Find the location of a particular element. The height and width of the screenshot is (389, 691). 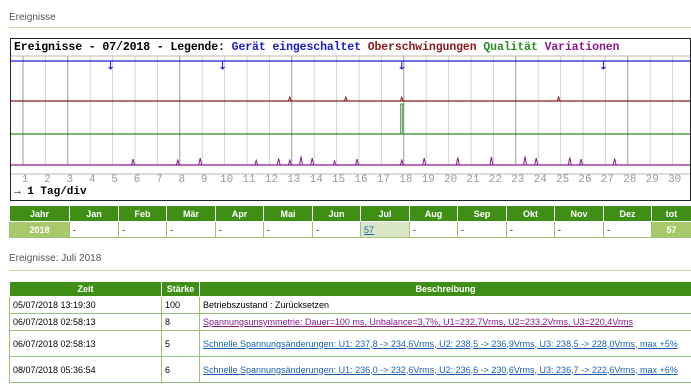

events-header-cell: Stärke is located at coordinates (180, 289).